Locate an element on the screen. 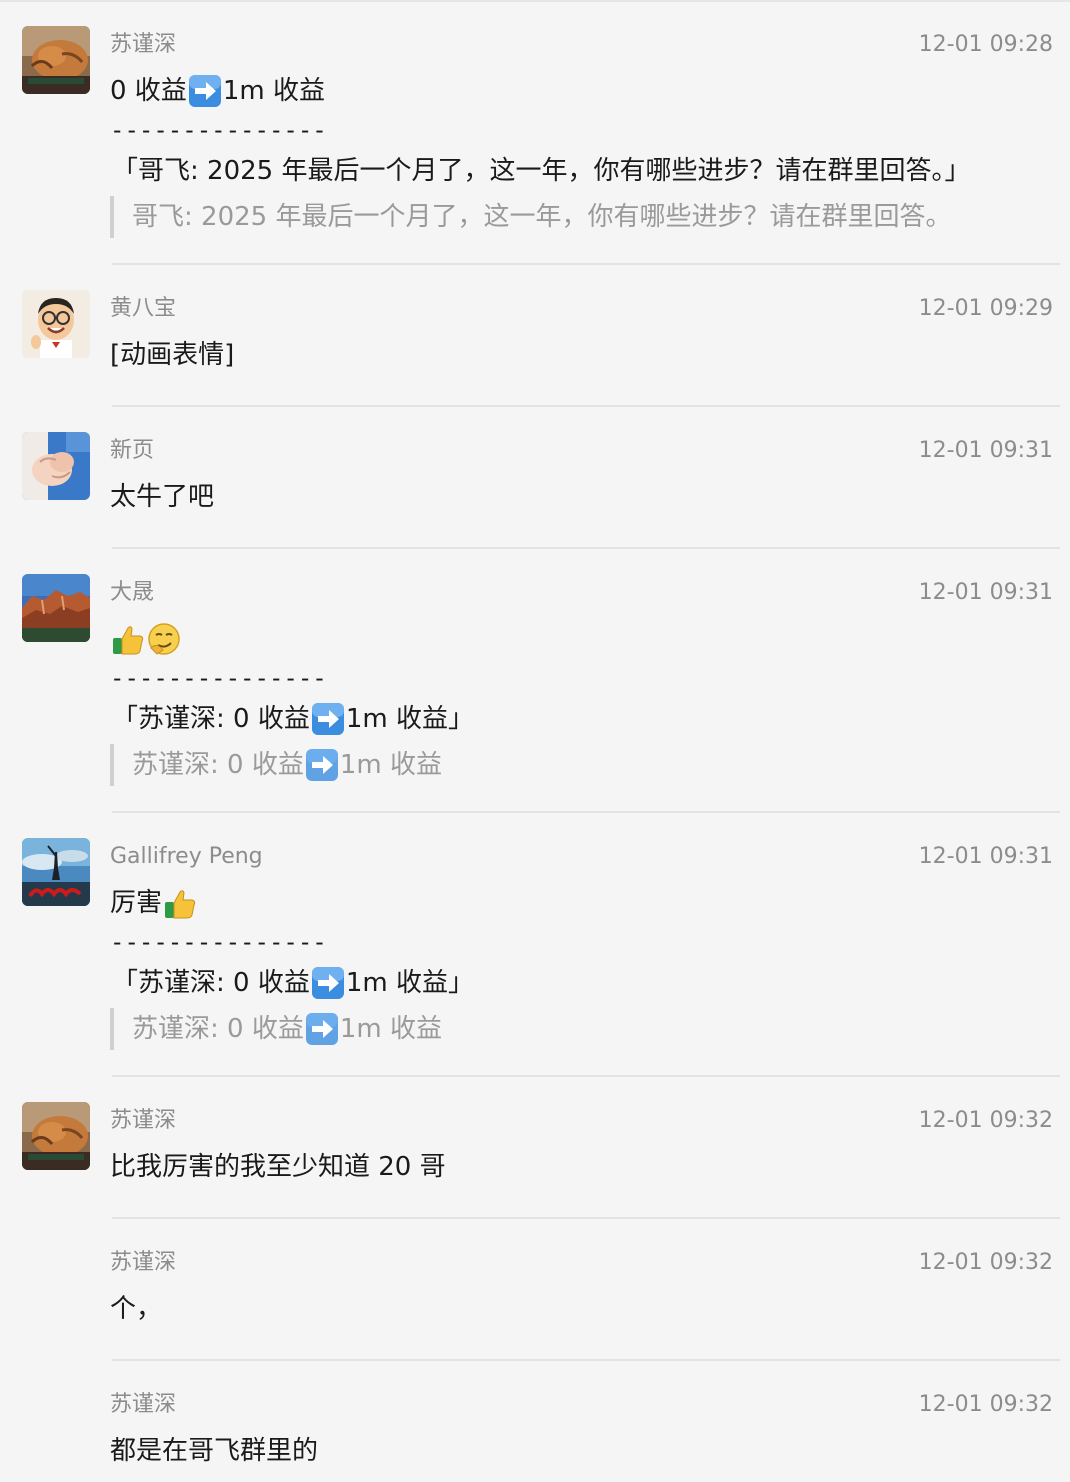 This screenshot has height=1482, width=1070. message-3: 新页 12-01 09:31 太牛了吧 is located at coordinates (535, 477).